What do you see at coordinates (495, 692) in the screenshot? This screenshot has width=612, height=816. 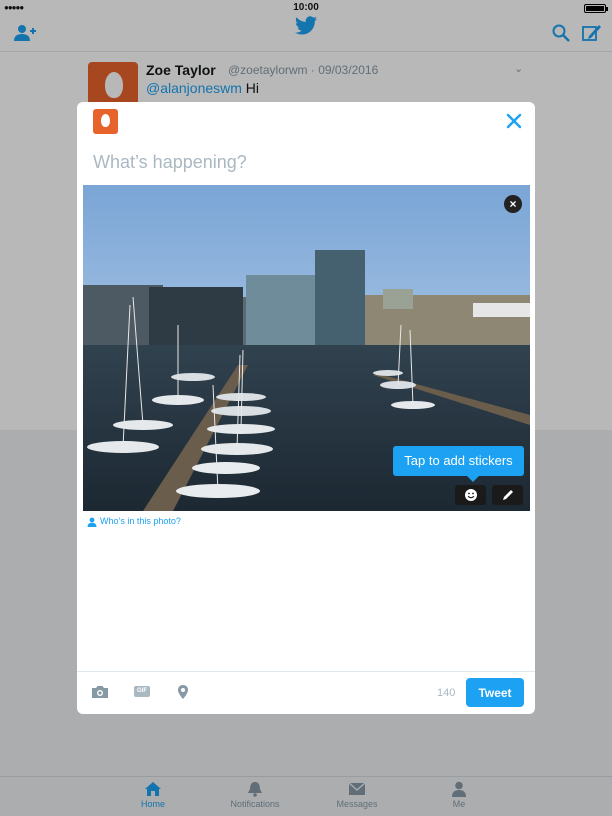 I see `tweet-button: Tweet` at bounding box center [495, 692].